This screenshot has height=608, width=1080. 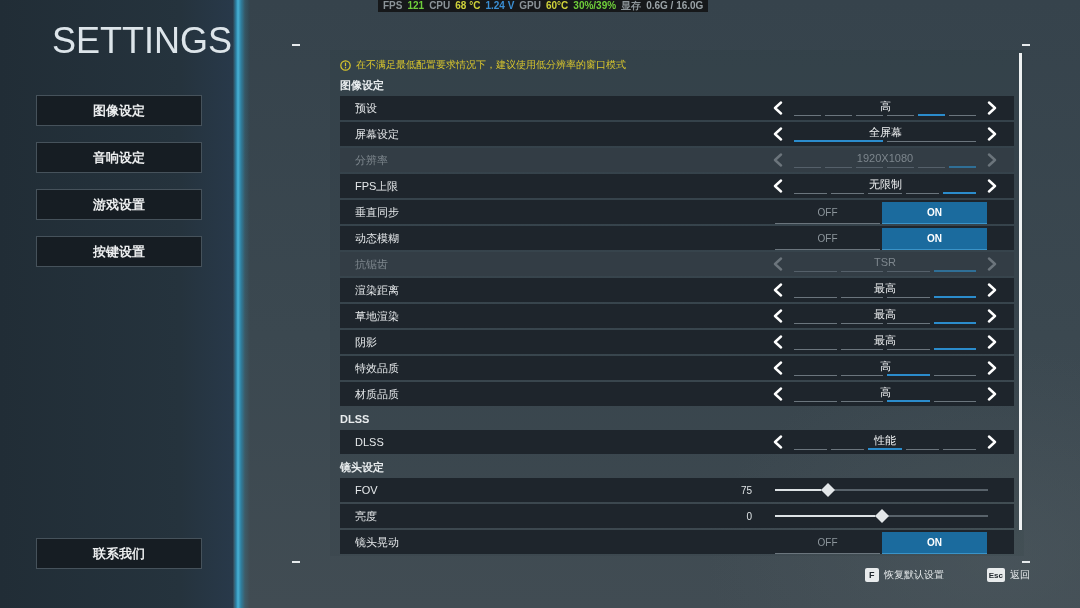 I want to click on setting-label: 阴影, so click(x=366, y=342).